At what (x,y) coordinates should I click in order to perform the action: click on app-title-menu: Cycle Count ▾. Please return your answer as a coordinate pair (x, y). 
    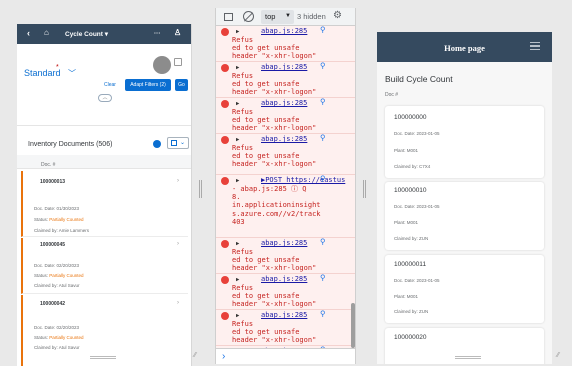
    Looking at the image, I should click on (86, 34).